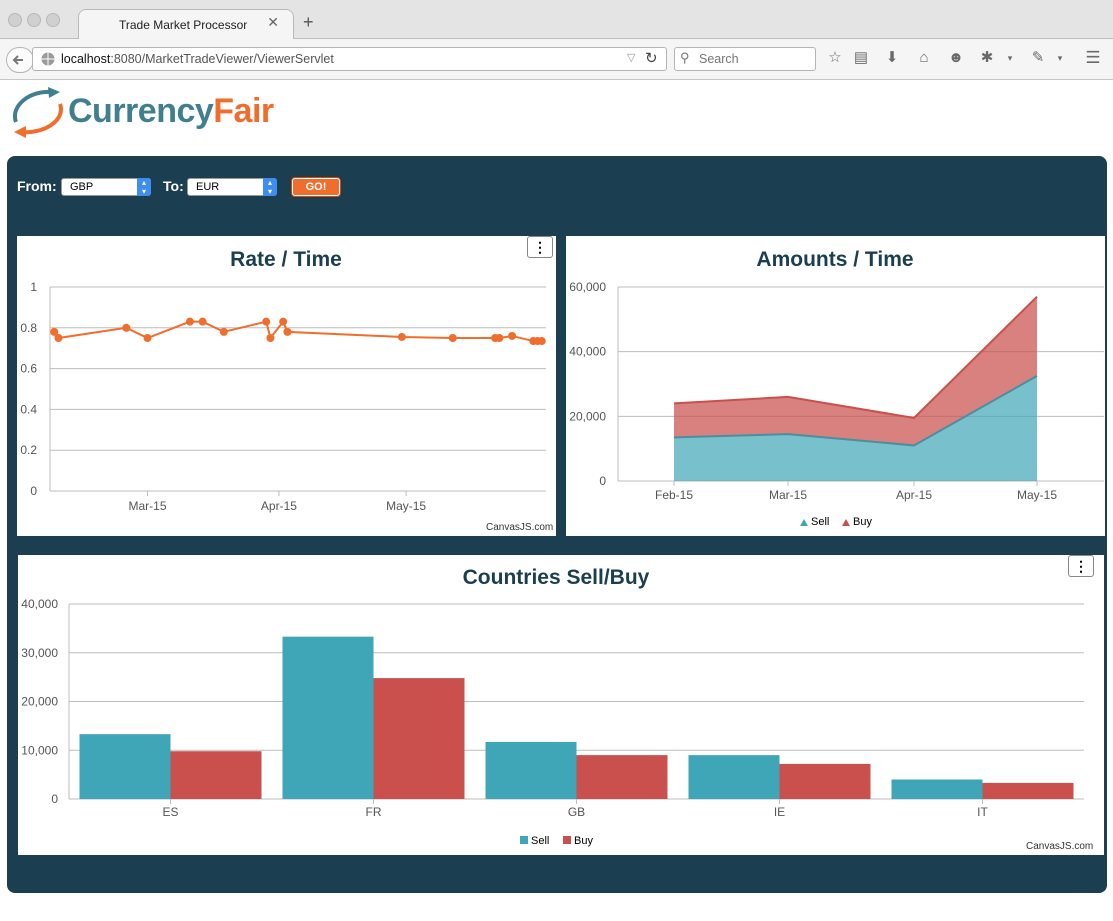  Describe the element at coordinates (28, 328) in the screenshot. I see `y-tick-label: 0.8` at that location.